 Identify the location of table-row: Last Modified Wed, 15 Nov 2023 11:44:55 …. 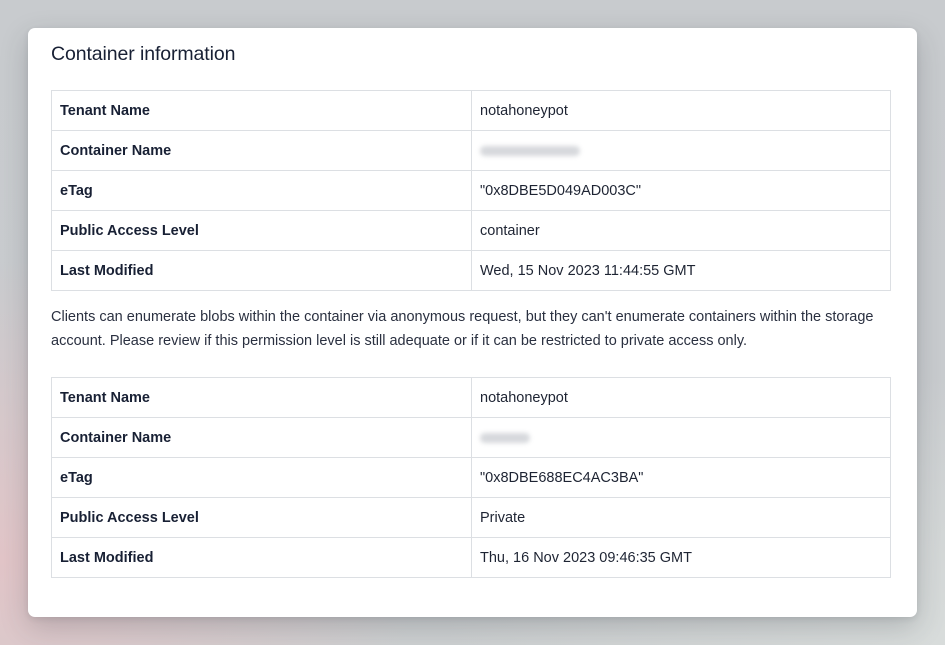
(471, 270).